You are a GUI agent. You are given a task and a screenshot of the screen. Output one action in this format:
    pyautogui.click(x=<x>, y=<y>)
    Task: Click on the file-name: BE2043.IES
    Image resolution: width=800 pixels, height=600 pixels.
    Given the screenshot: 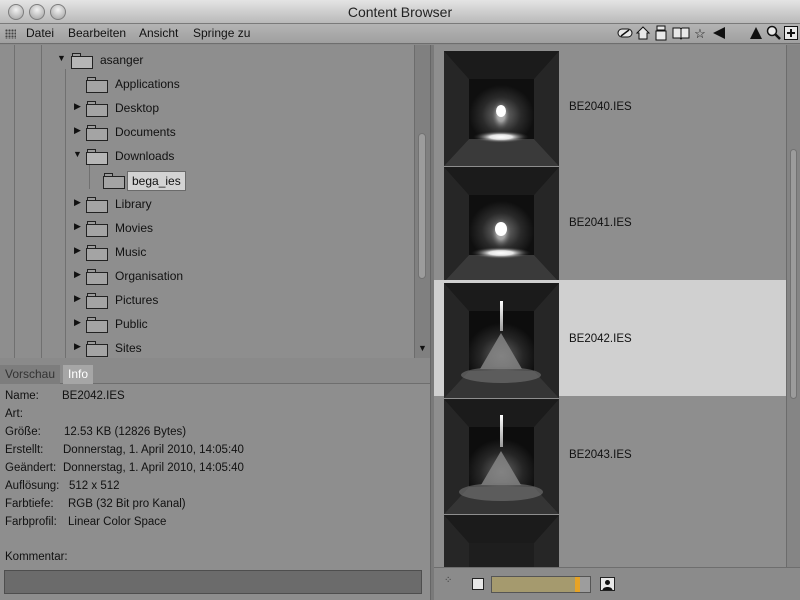 What is the action you would take?
    pyautogui.click(x=600, y=455)
    